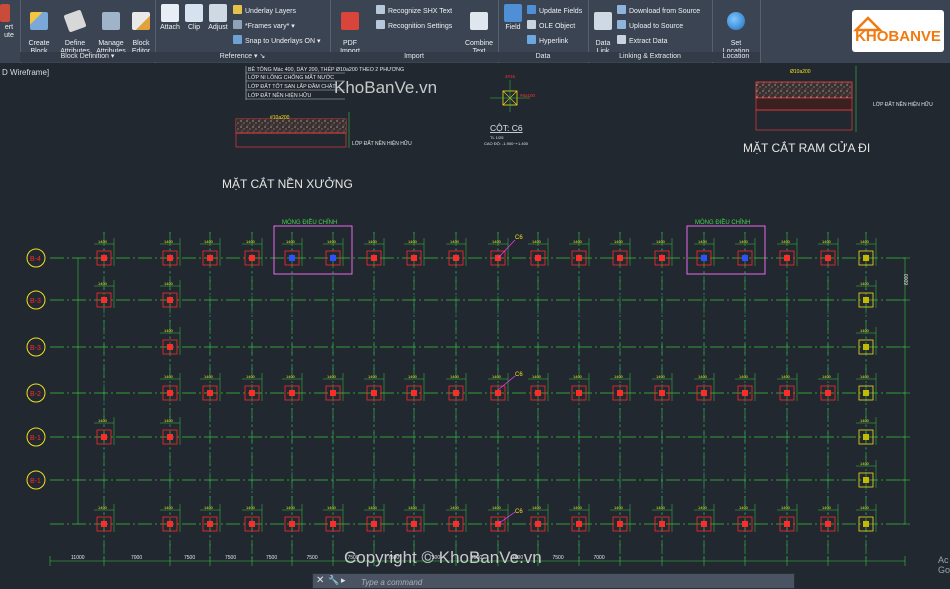 The image size is (950, 589). I want to click on hyperlink-label: Hyperlink, so click(554, 41).